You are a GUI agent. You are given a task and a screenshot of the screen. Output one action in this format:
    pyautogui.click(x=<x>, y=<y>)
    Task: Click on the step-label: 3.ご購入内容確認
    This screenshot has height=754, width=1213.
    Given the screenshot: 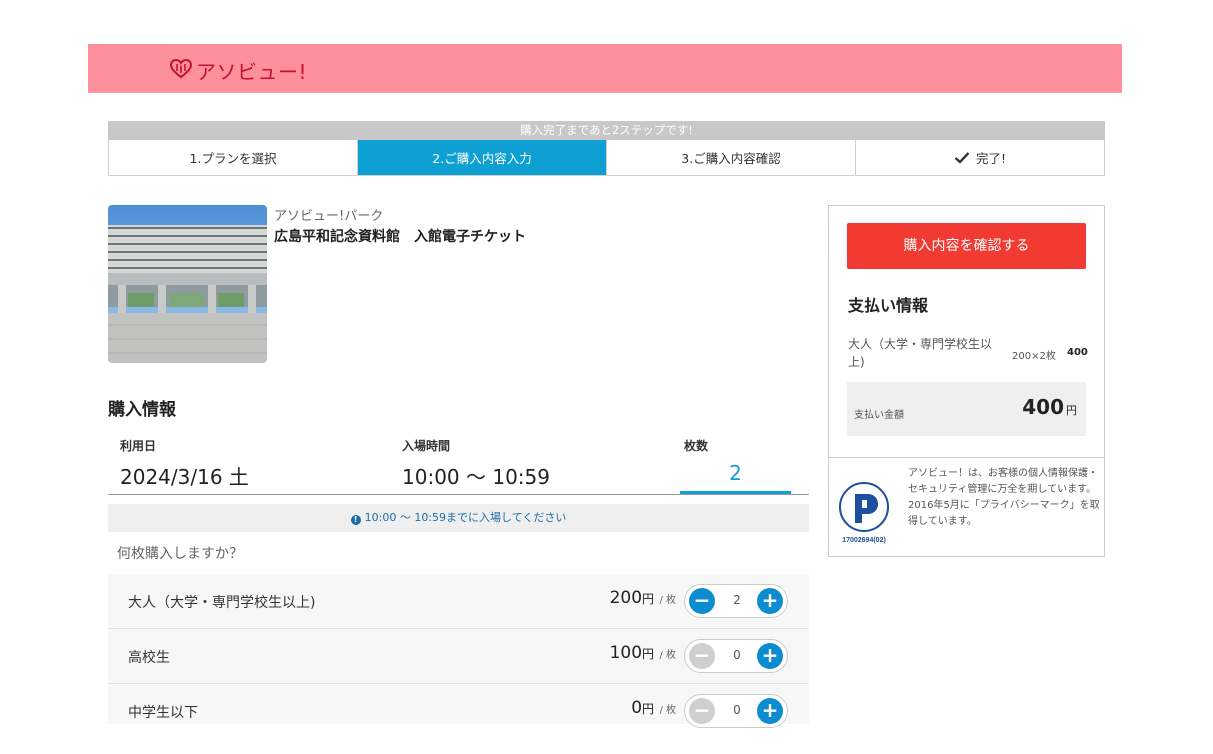 What is the action you would take?
    pyautogui.click(x=731, y=158)
    